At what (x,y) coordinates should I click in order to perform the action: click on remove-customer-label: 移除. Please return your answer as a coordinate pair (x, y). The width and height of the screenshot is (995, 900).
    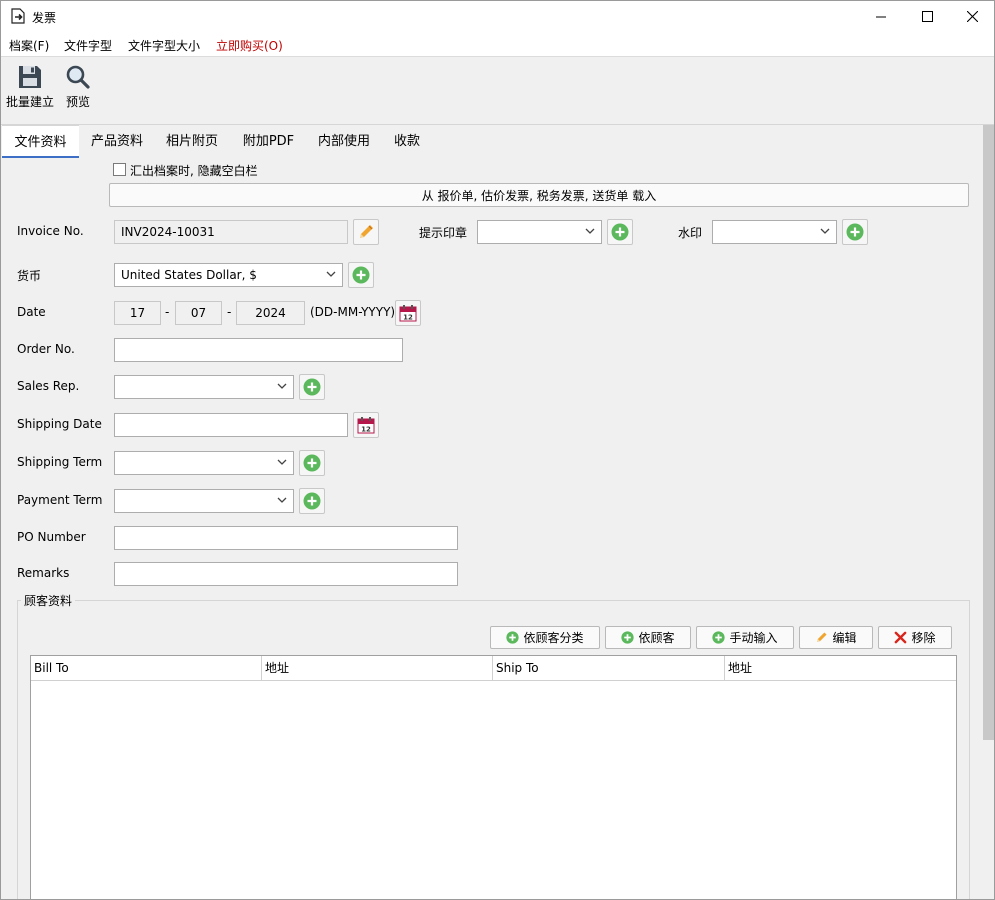
    Looking at the image, I should click on (923, 638).